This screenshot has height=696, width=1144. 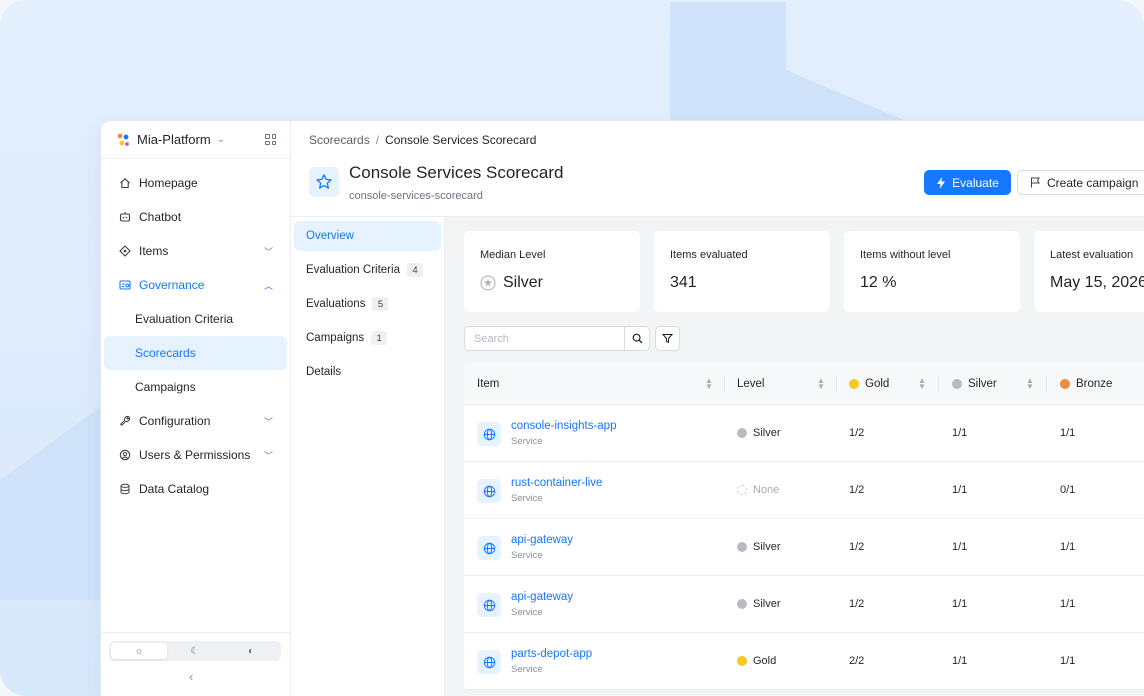 I want to click on level-cell: None, so click(x=758, y=490).